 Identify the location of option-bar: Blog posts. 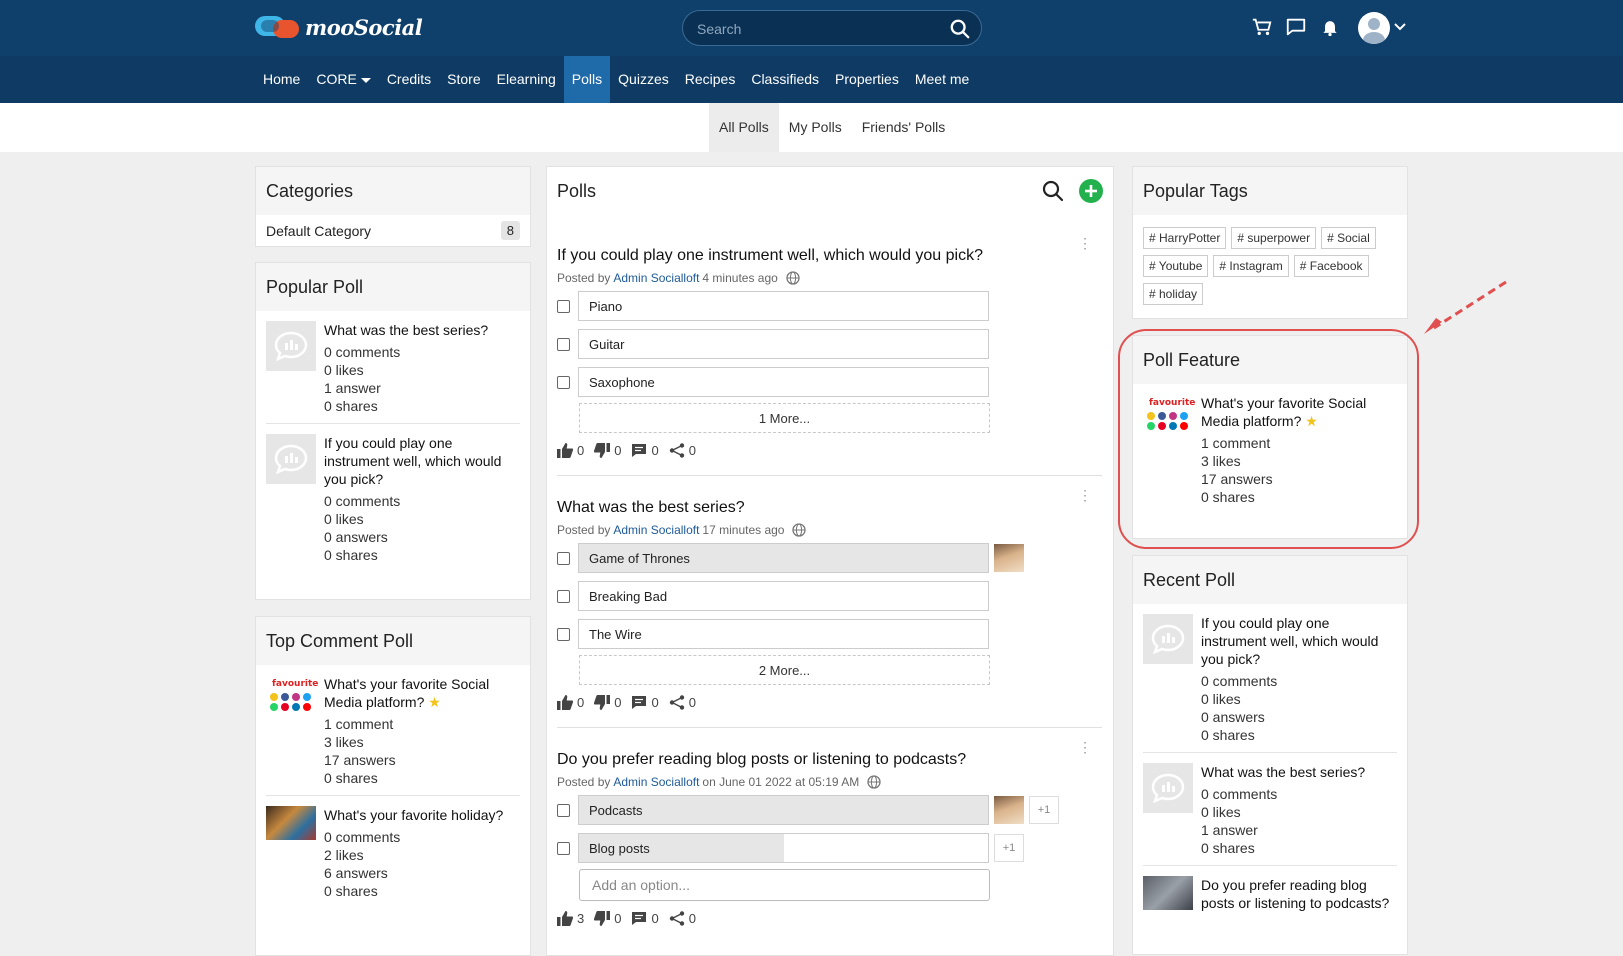
(783, 848).